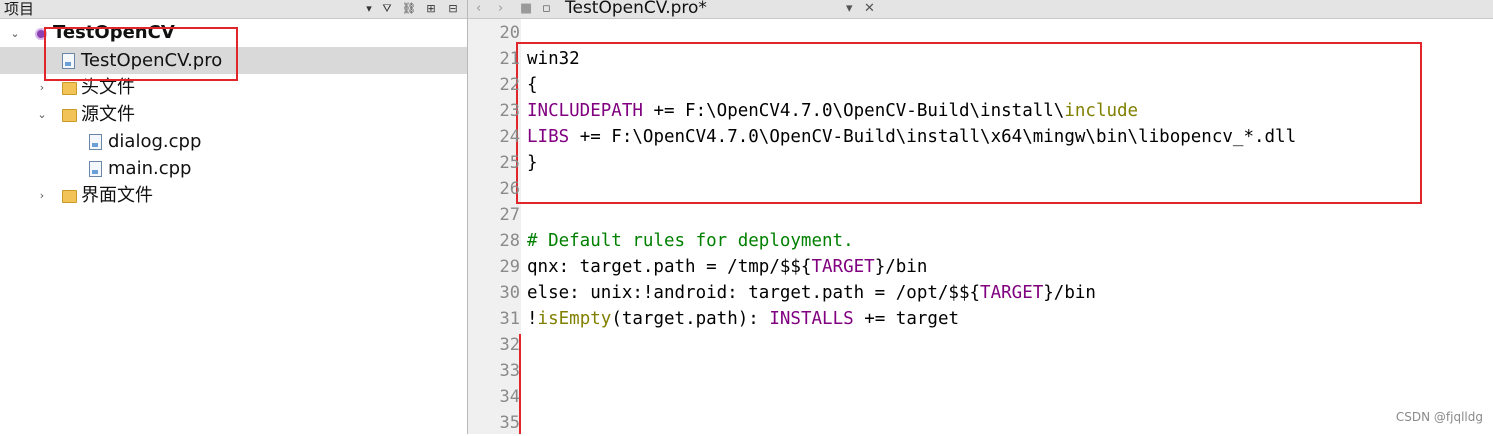 This screenshot has height=436, width=1493. I want to click on code-token: += target, so click(906, 319).